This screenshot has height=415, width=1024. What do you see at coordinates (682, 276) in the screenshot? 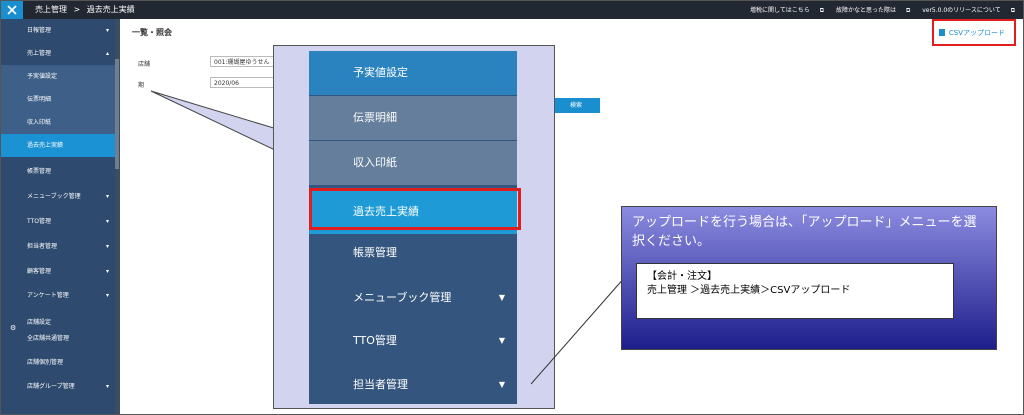
I see `navigation-path-category: 【会計・注文】` at bounding box center [682, 276].